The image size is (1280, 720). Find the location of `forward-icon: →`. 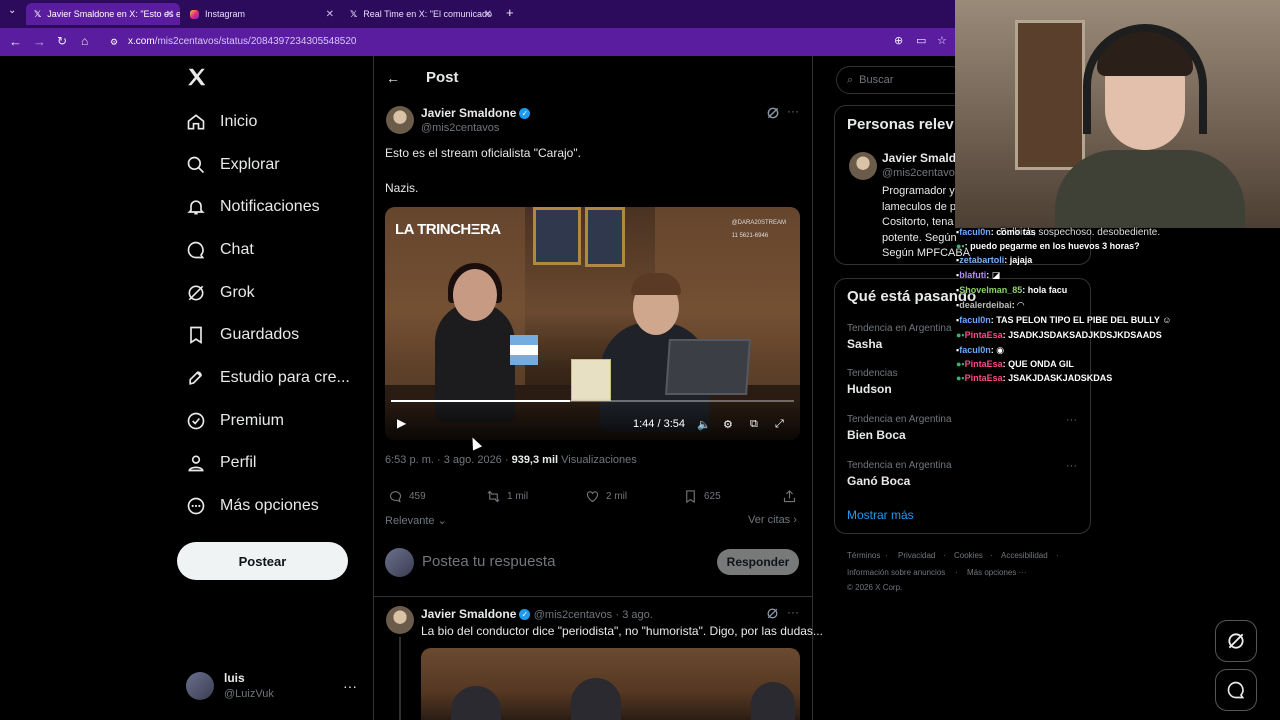

forward-icon: → is located at coordinates (39, 41).